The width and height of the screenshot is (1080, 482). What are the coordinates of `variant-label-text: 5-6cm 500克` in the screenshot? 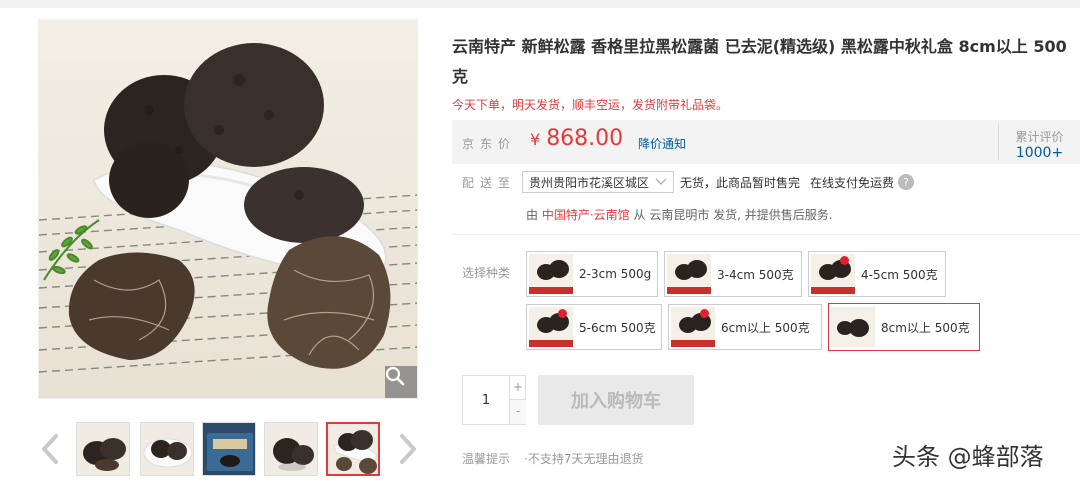 It's located at (617, 327).